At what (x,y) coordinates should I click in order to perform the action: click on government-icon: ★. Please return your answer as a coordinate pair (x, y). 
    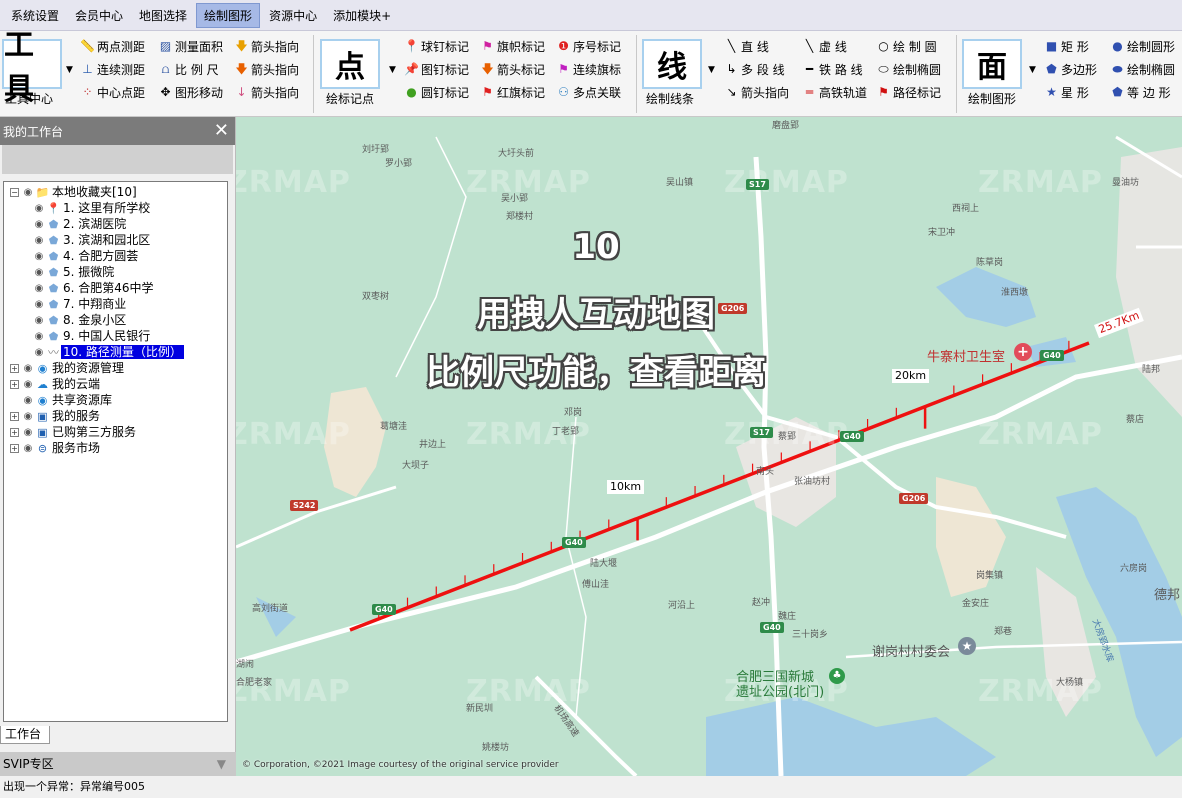
    Looking at the image, I should click on (967, 646).